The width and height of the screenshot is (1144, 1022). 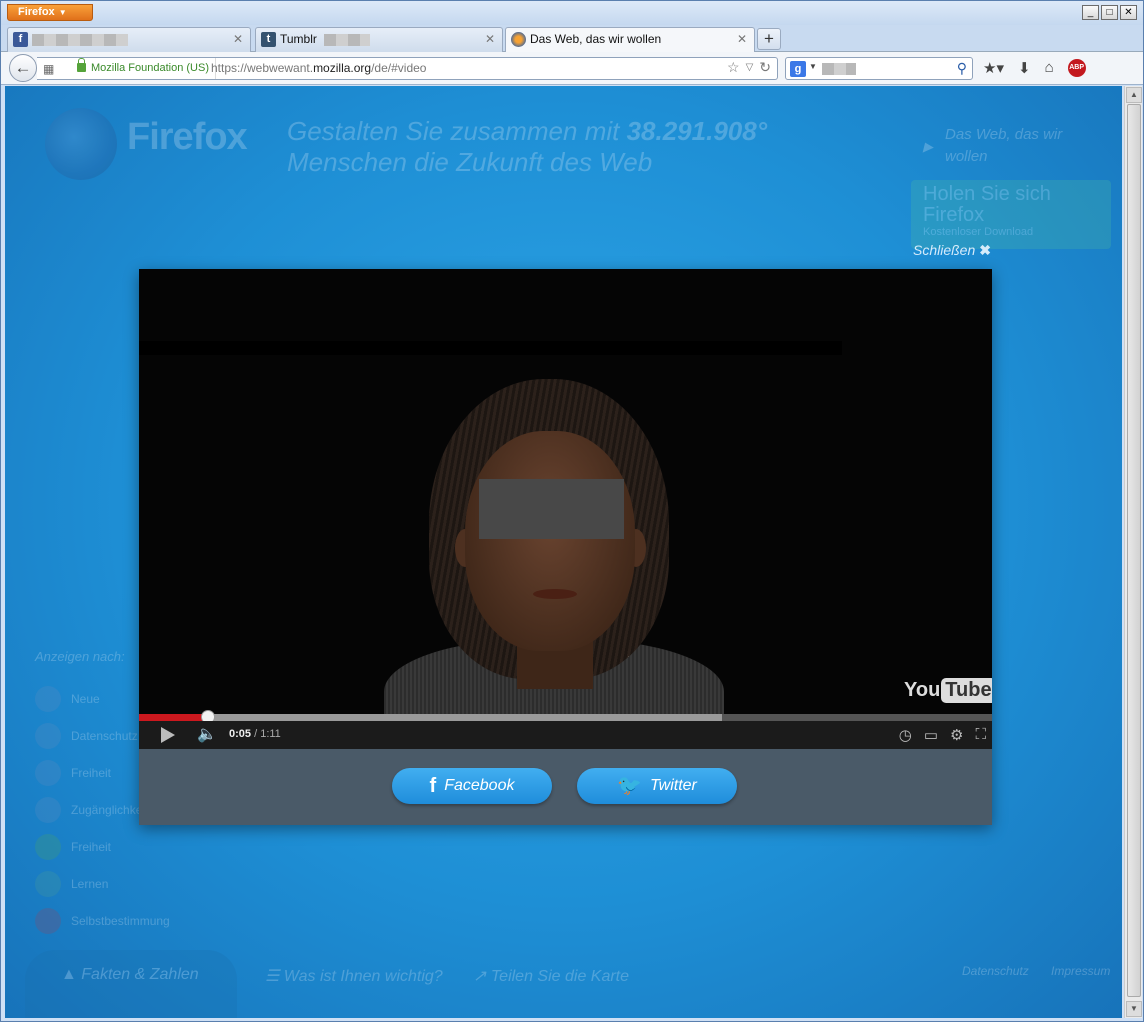 I want to click on side-link-label: Das Web, das wir wollen, so click(x=1004, y=145).